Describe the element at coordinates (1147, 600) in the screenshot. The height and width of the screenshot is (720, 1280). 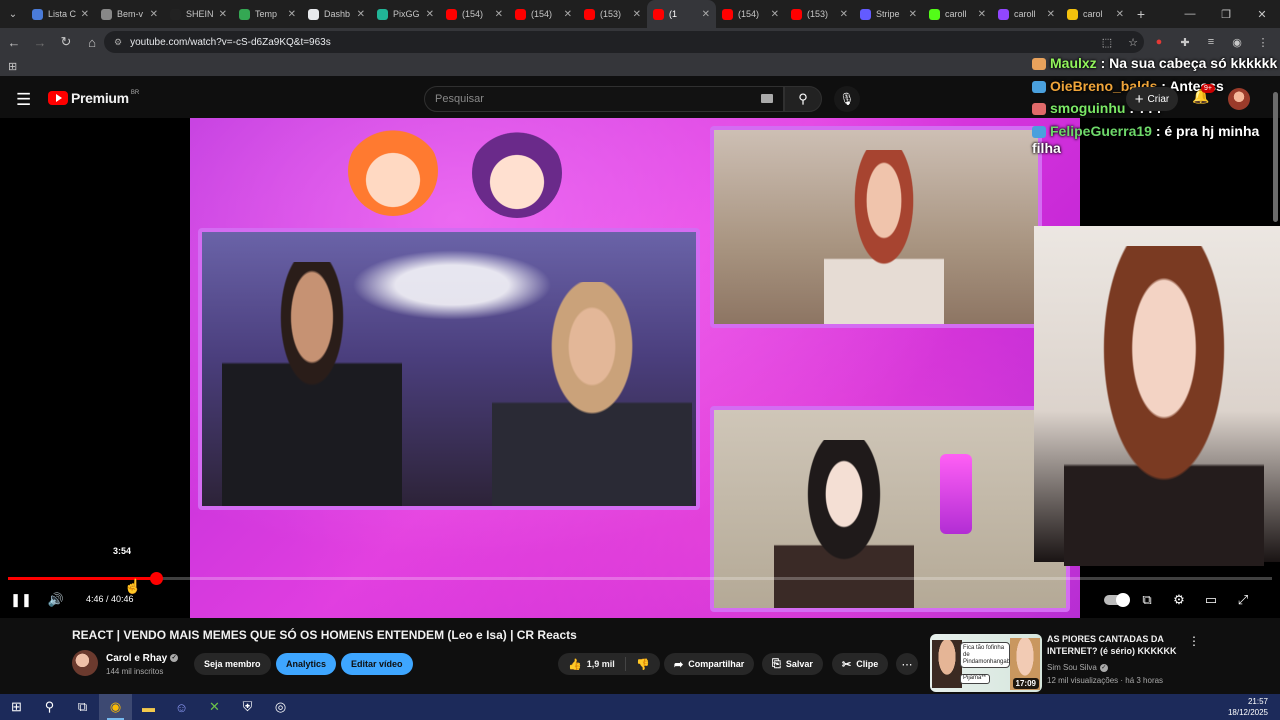
I see `subtitles-icon: ⧉` at that location.